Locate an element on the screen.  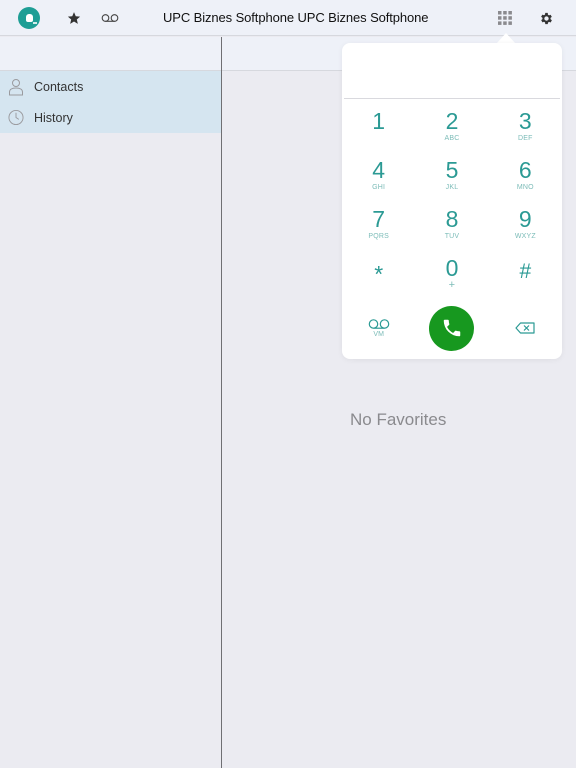
key-digit: 7 is located at coordinates (379, 219).